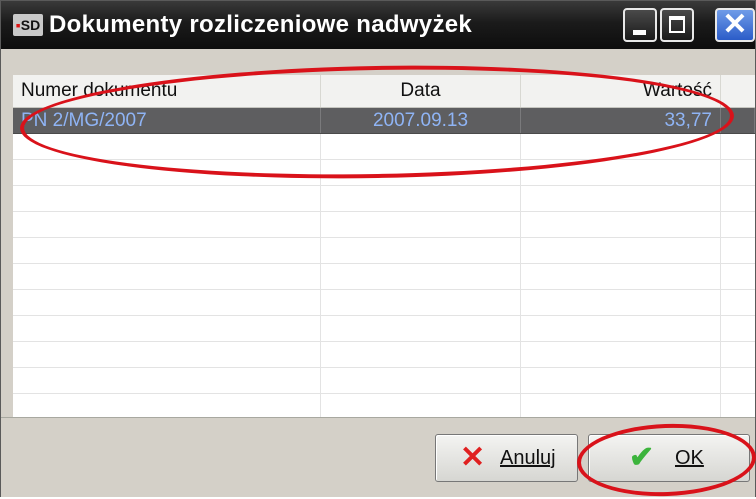 This screenshot has height=499, width=756. Describe the element at coordinates (738, 91) in the screenshot. I see `column-header-filler` at that location.